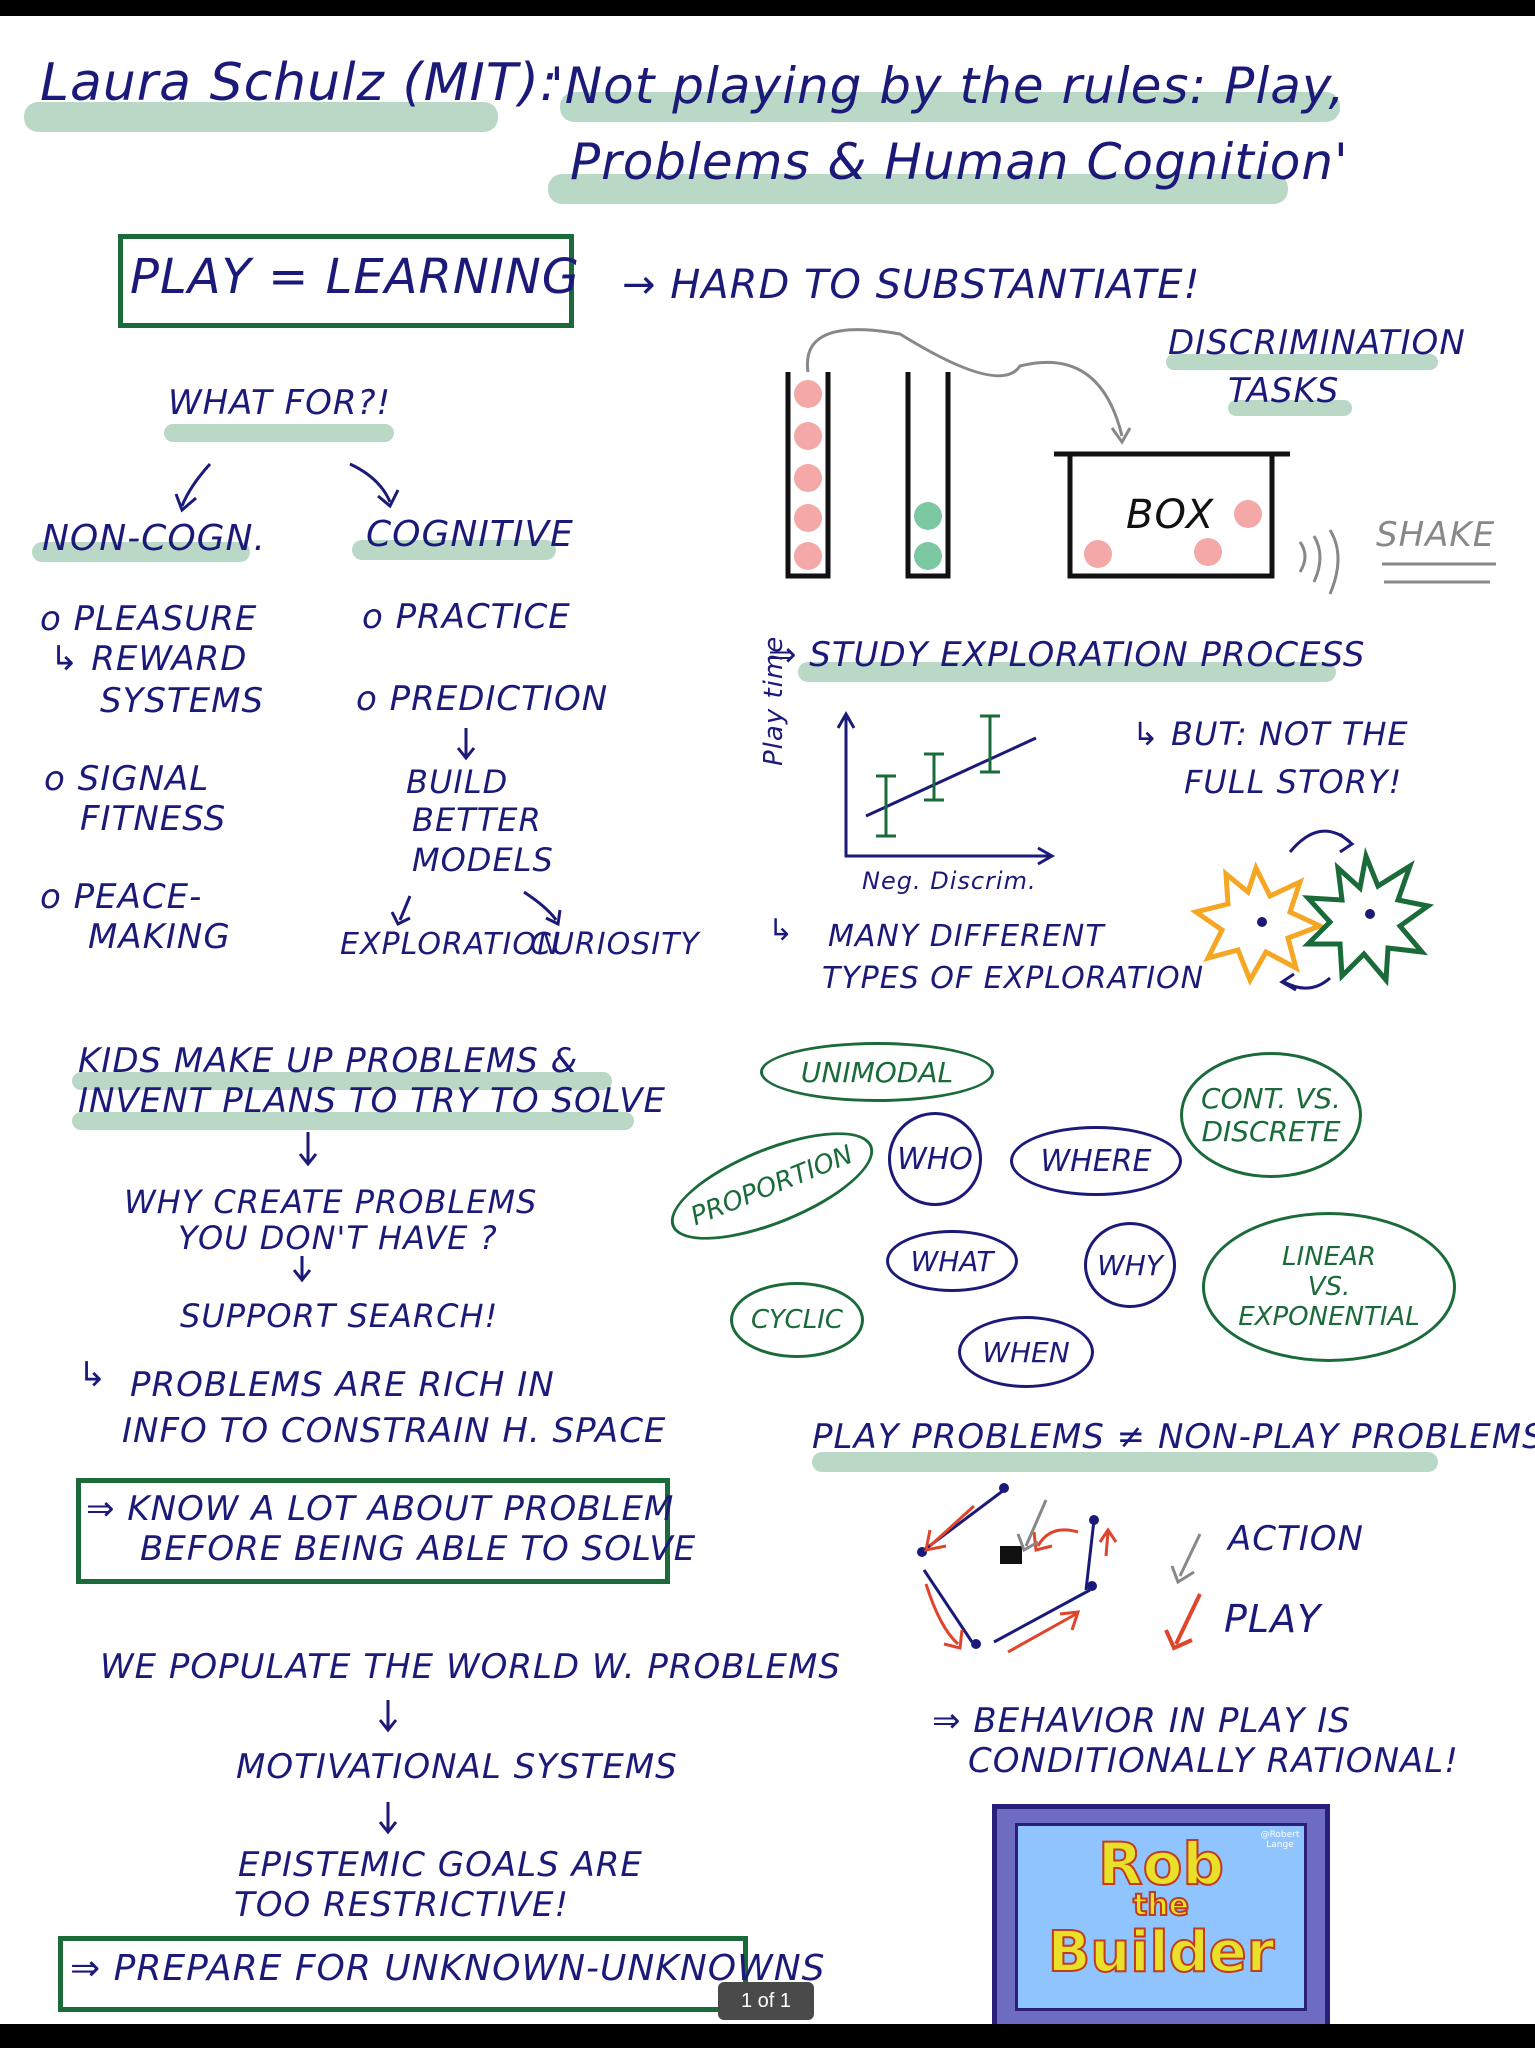  What do you see at coordinates (1213, 1761) in the screenshot?
I see `behavior-line2: CONDITIONALLY RATIONAL!` at bounding box center [1213, 1761].